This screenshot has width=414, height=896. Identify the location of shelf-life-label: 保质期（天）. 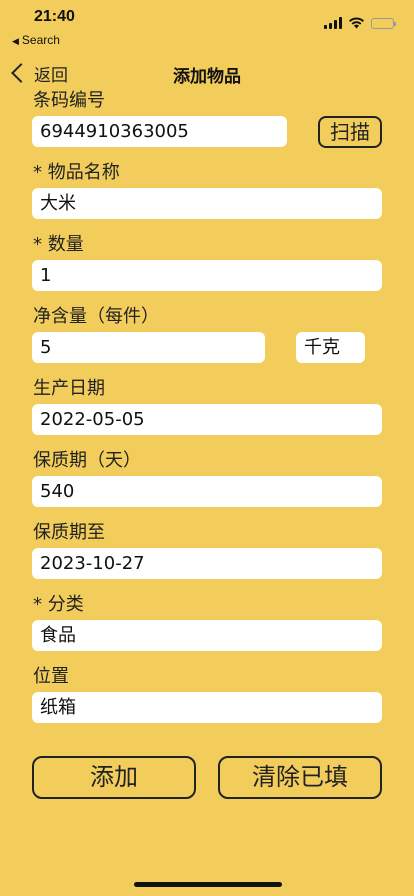
(87, 460).